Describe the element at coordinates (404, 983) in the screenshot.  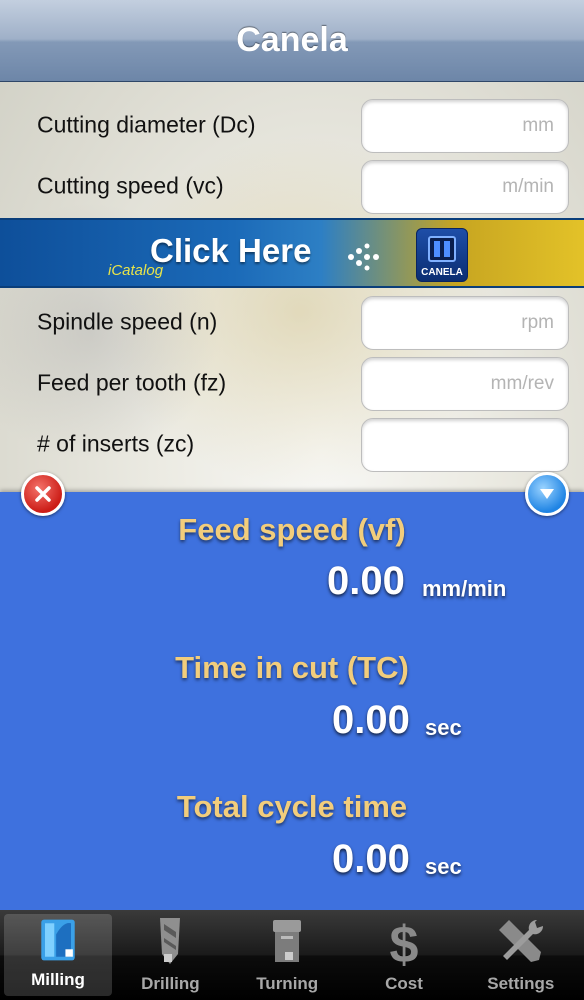
I see `tab-cost-label: Cost` at that location.